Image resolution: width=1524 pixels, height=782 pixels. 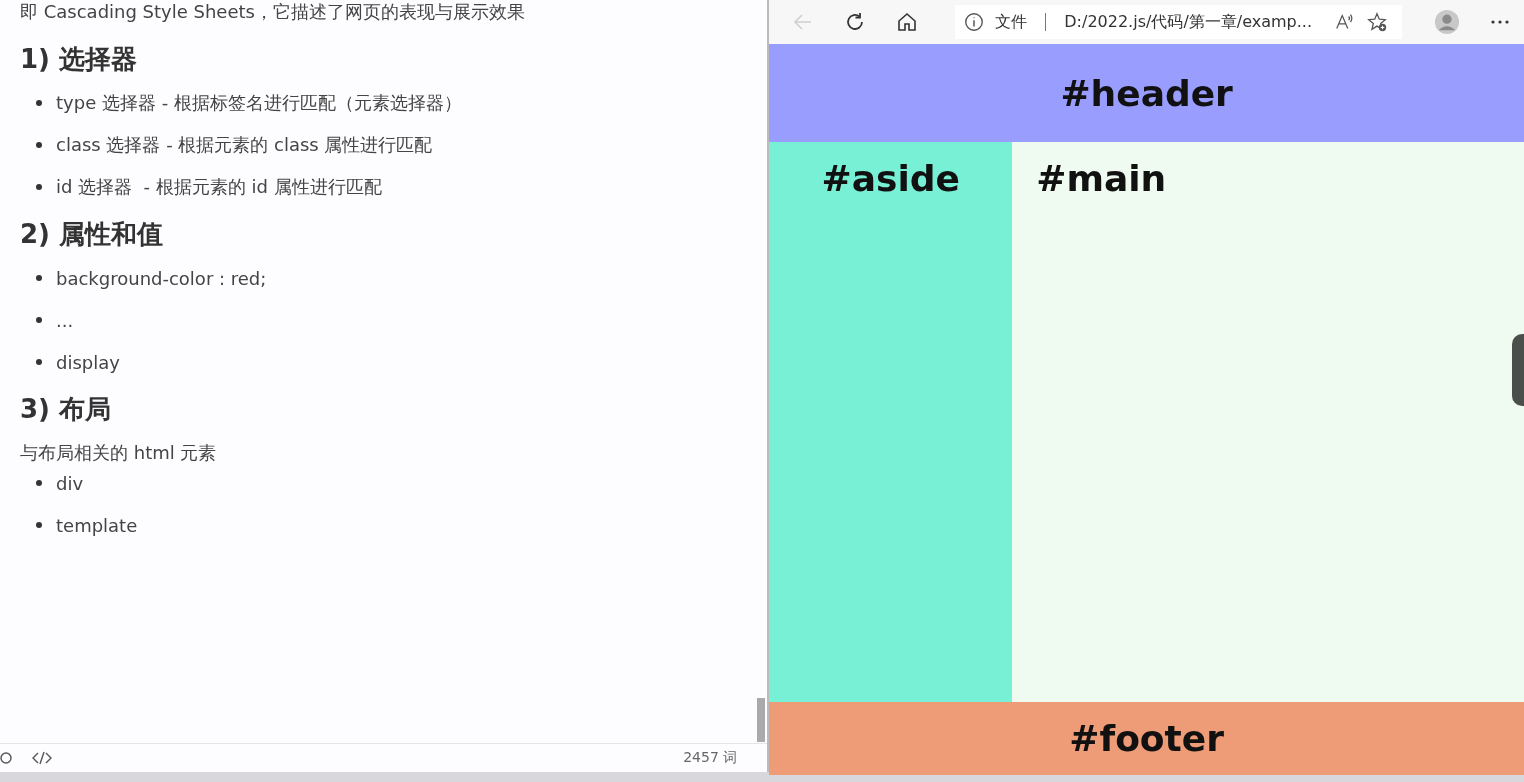 What do you see at coordinates (119, 453) in the screenshot?
I see `paragraph: 与布局相关的 html 元素` at bounding box center [119, 453].